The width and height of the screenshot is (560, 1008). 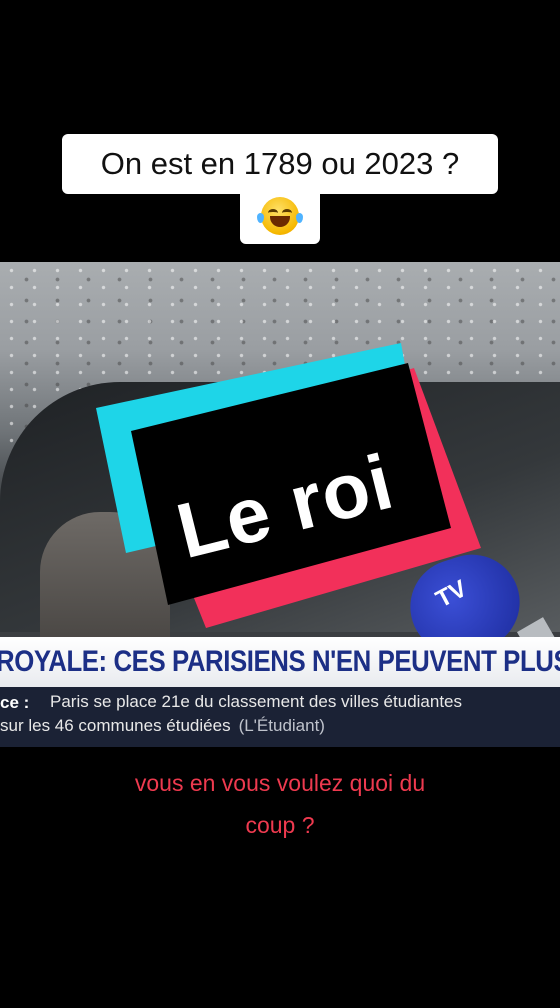 What do you see at coordinates (280, 164) in the screenshot?
I see `caption-line-1: On est en 1789 ou 2023 ?` at bounding box center [280, 164].